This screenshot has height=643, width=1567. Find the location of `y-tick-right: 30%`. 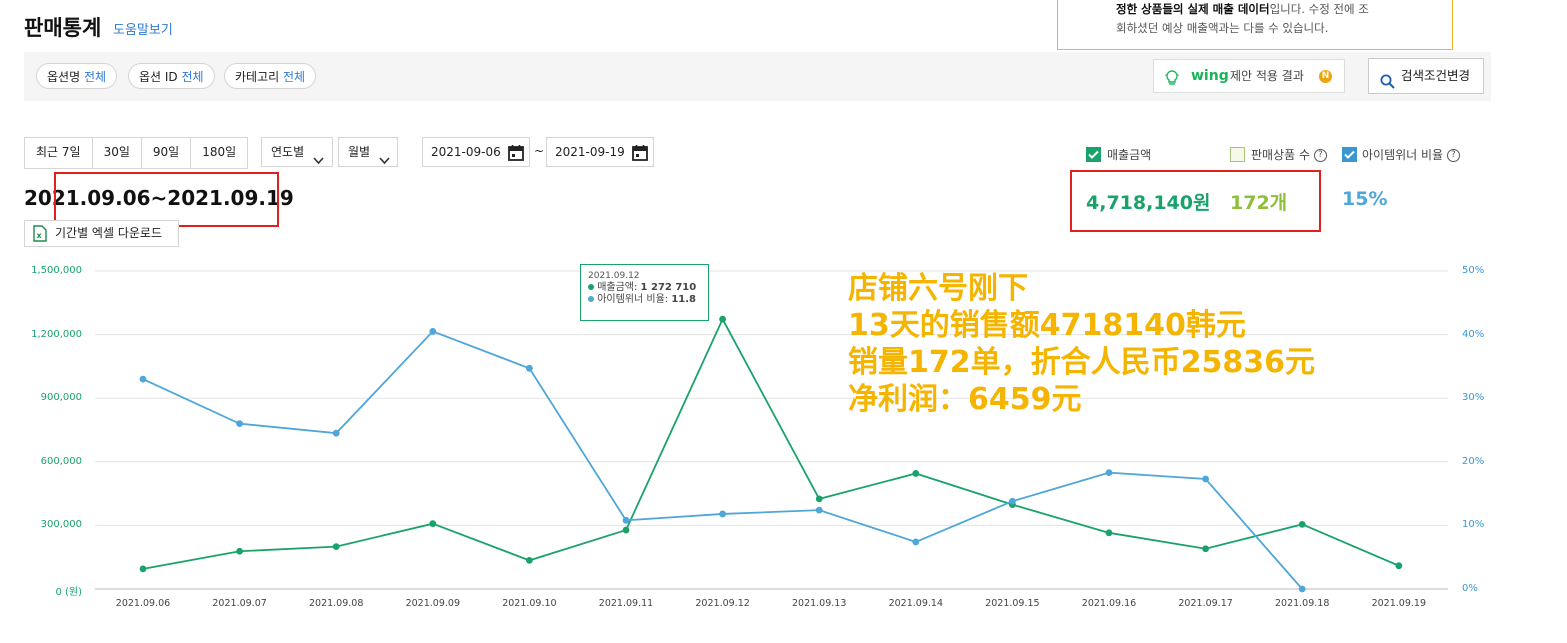

y-tick-right: 30% is located at coordinates (1473, 397).